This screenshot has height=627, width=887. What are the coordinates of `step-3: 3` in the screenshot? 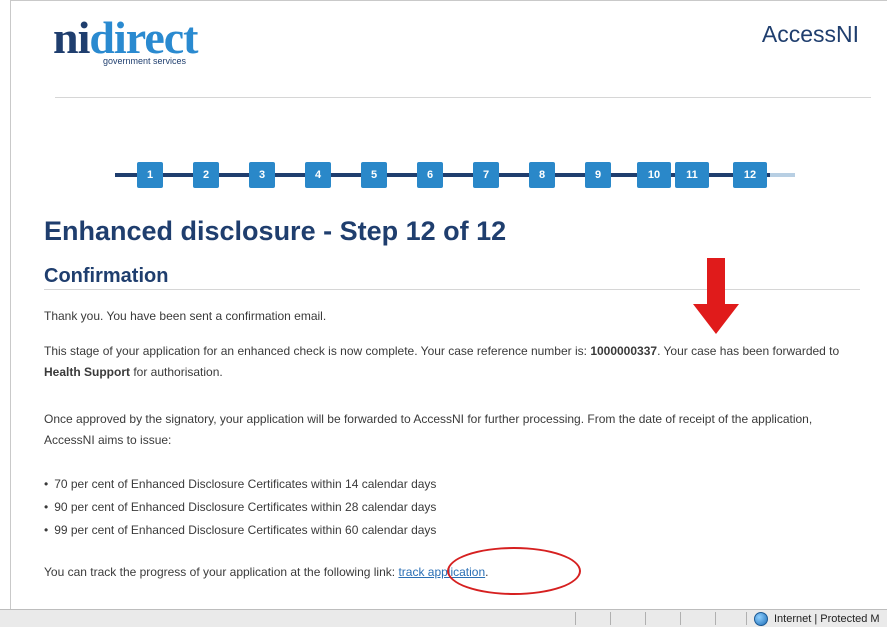 It's located at (262, 175).